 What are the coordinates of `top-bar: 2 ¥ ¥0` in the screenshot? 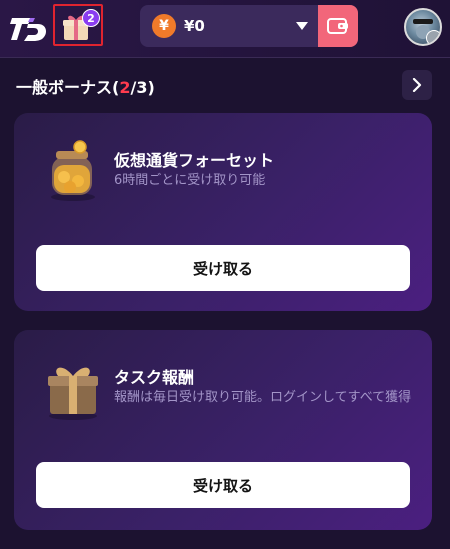 It's located at (225, 29).